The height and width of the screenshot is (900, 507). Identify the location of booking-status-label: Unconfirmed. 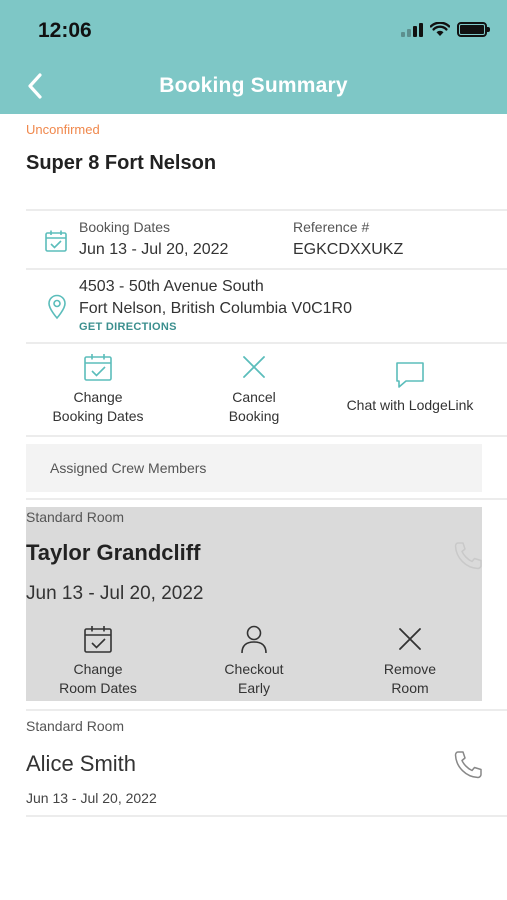
(63, 129).